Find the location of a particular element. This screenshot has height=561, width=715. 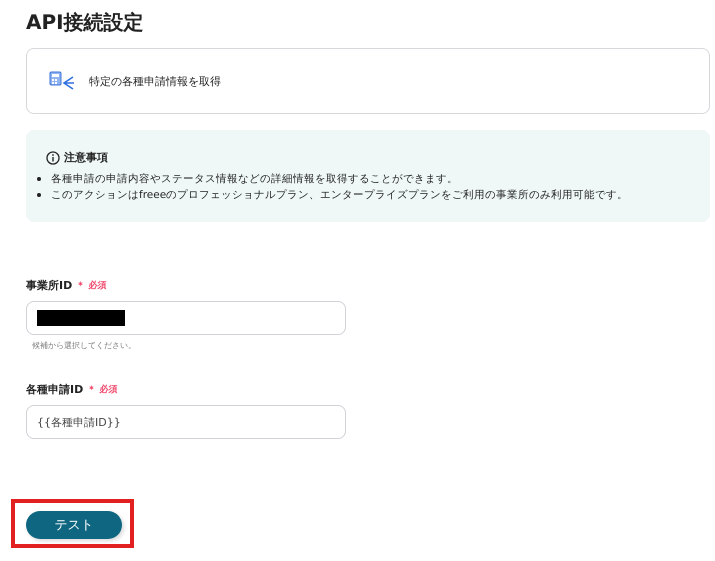

field-value: {{各種申請ID}} is located at coordinates (79, 422).